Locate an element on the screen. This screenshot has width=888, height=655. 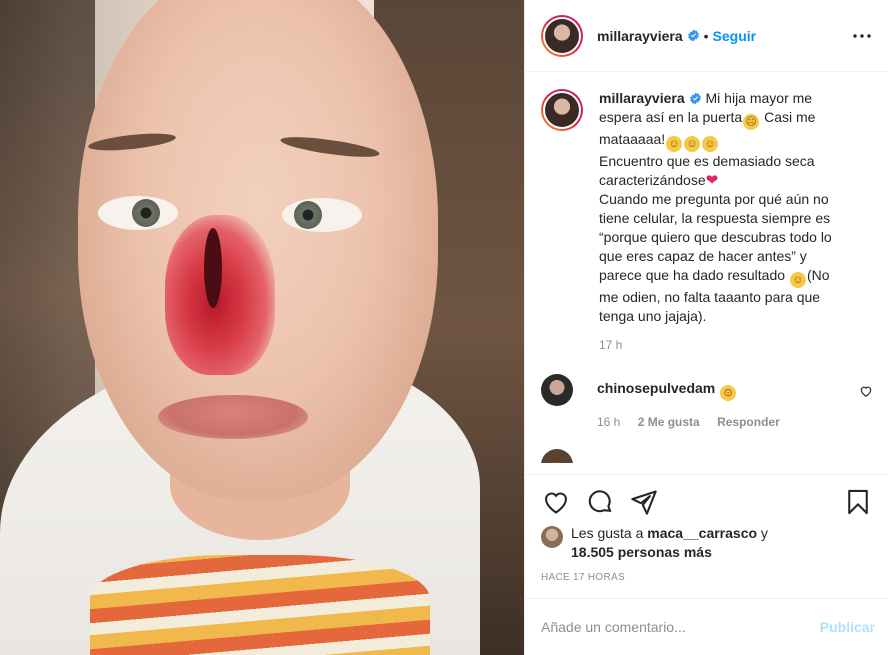
likes-middle: y is located at coordinates (762, 533).